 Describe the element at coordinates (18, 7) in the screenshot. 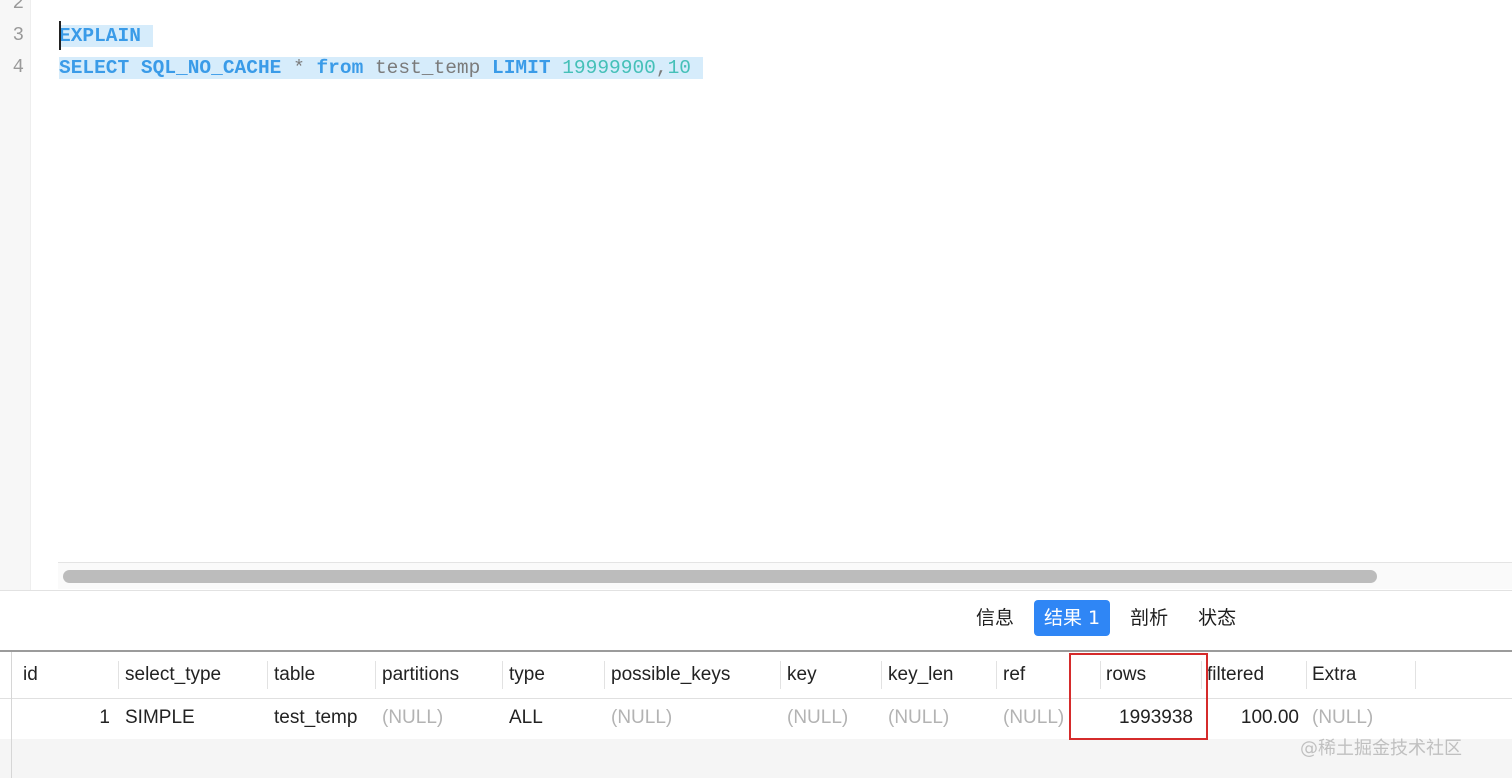

I see `line-number-2: 2` at that location.